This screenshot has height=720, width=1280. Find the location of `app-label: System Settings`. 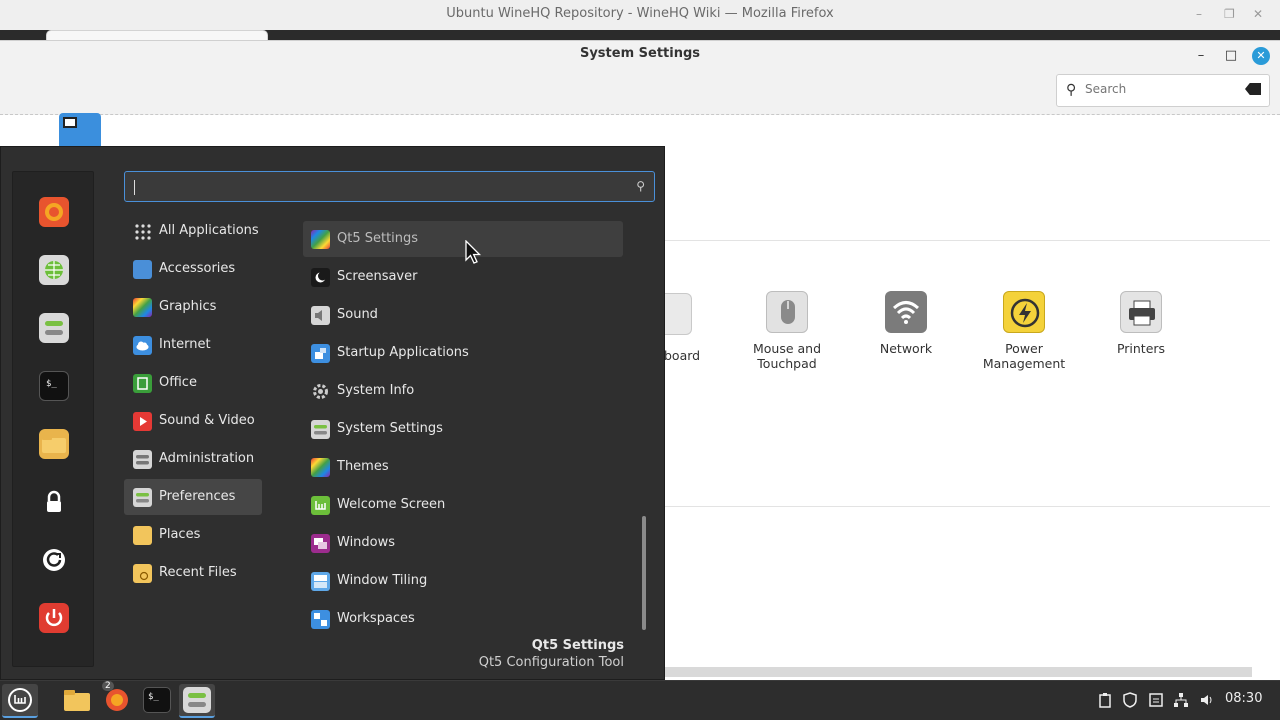

app-label: System Settings is located at coordinates (390, 428).